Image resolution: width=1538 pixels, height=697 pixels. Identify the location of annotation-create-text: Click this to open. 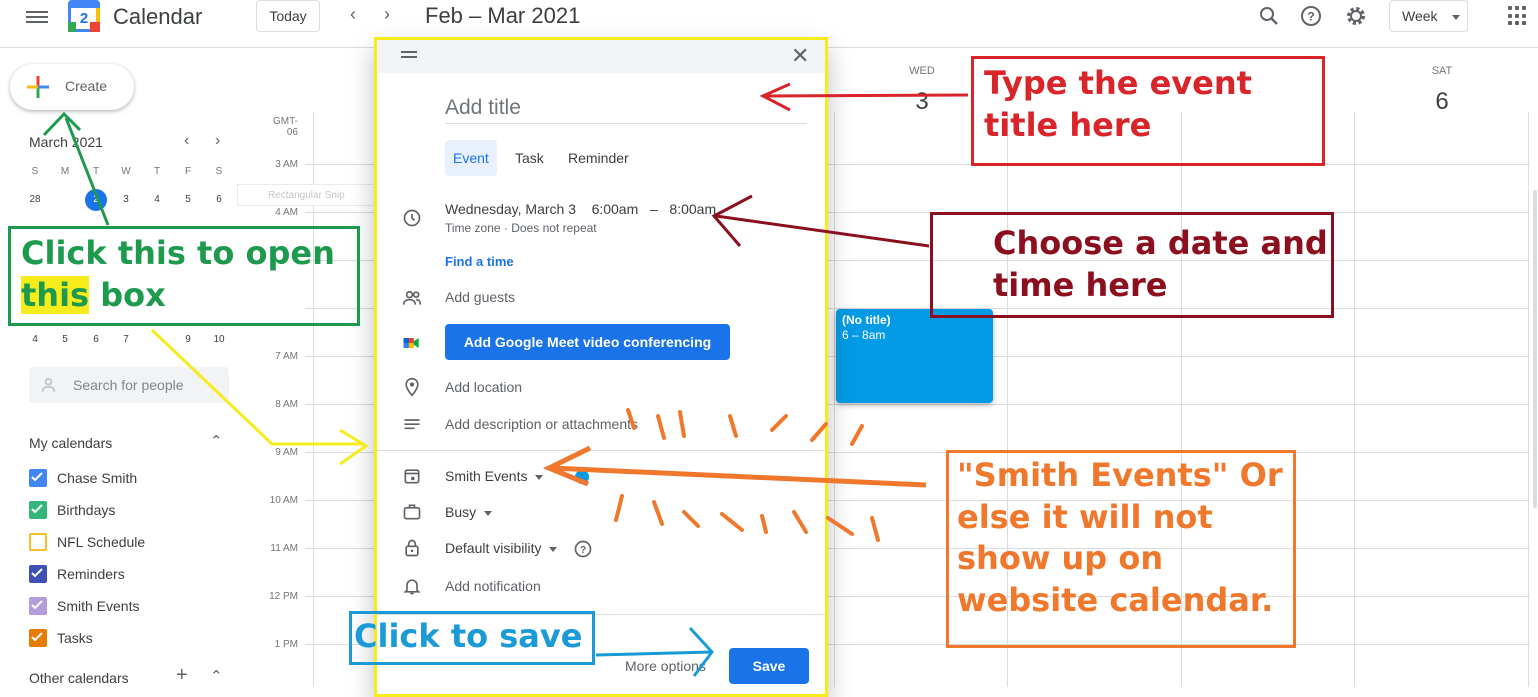
(178, 253).